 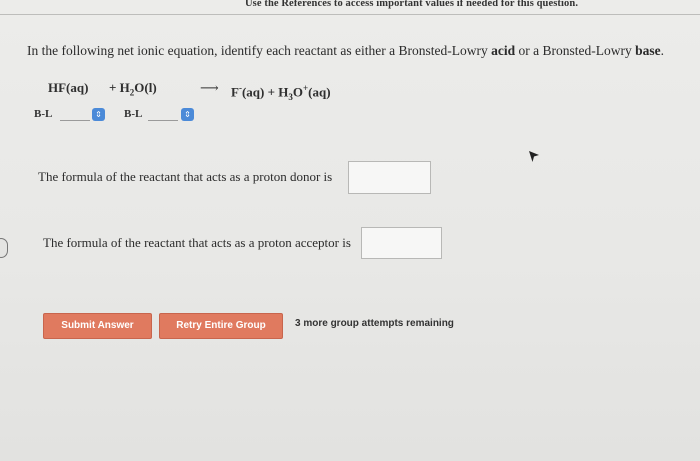 What do you see at coordinates (4, 248) in the screenshot?
I see `left-edge-handle` at bounding box center [4, 248].